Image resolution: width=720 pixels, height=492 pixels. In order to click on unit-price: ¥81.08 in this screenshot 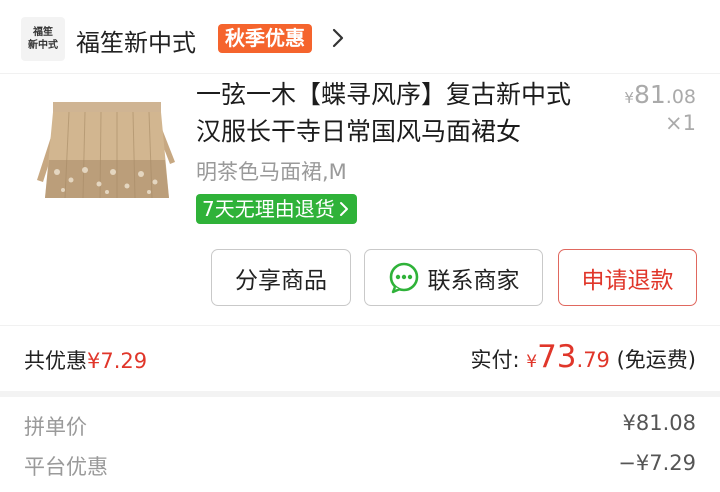, I will do `click(653, 94)`.